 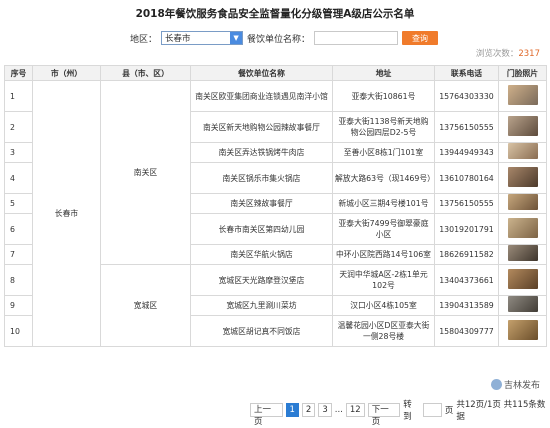 I want to click on page-title: 2018年餐饮服务食品安全监督量化分级管理A级店公示名单, so click(x=275, y=14).